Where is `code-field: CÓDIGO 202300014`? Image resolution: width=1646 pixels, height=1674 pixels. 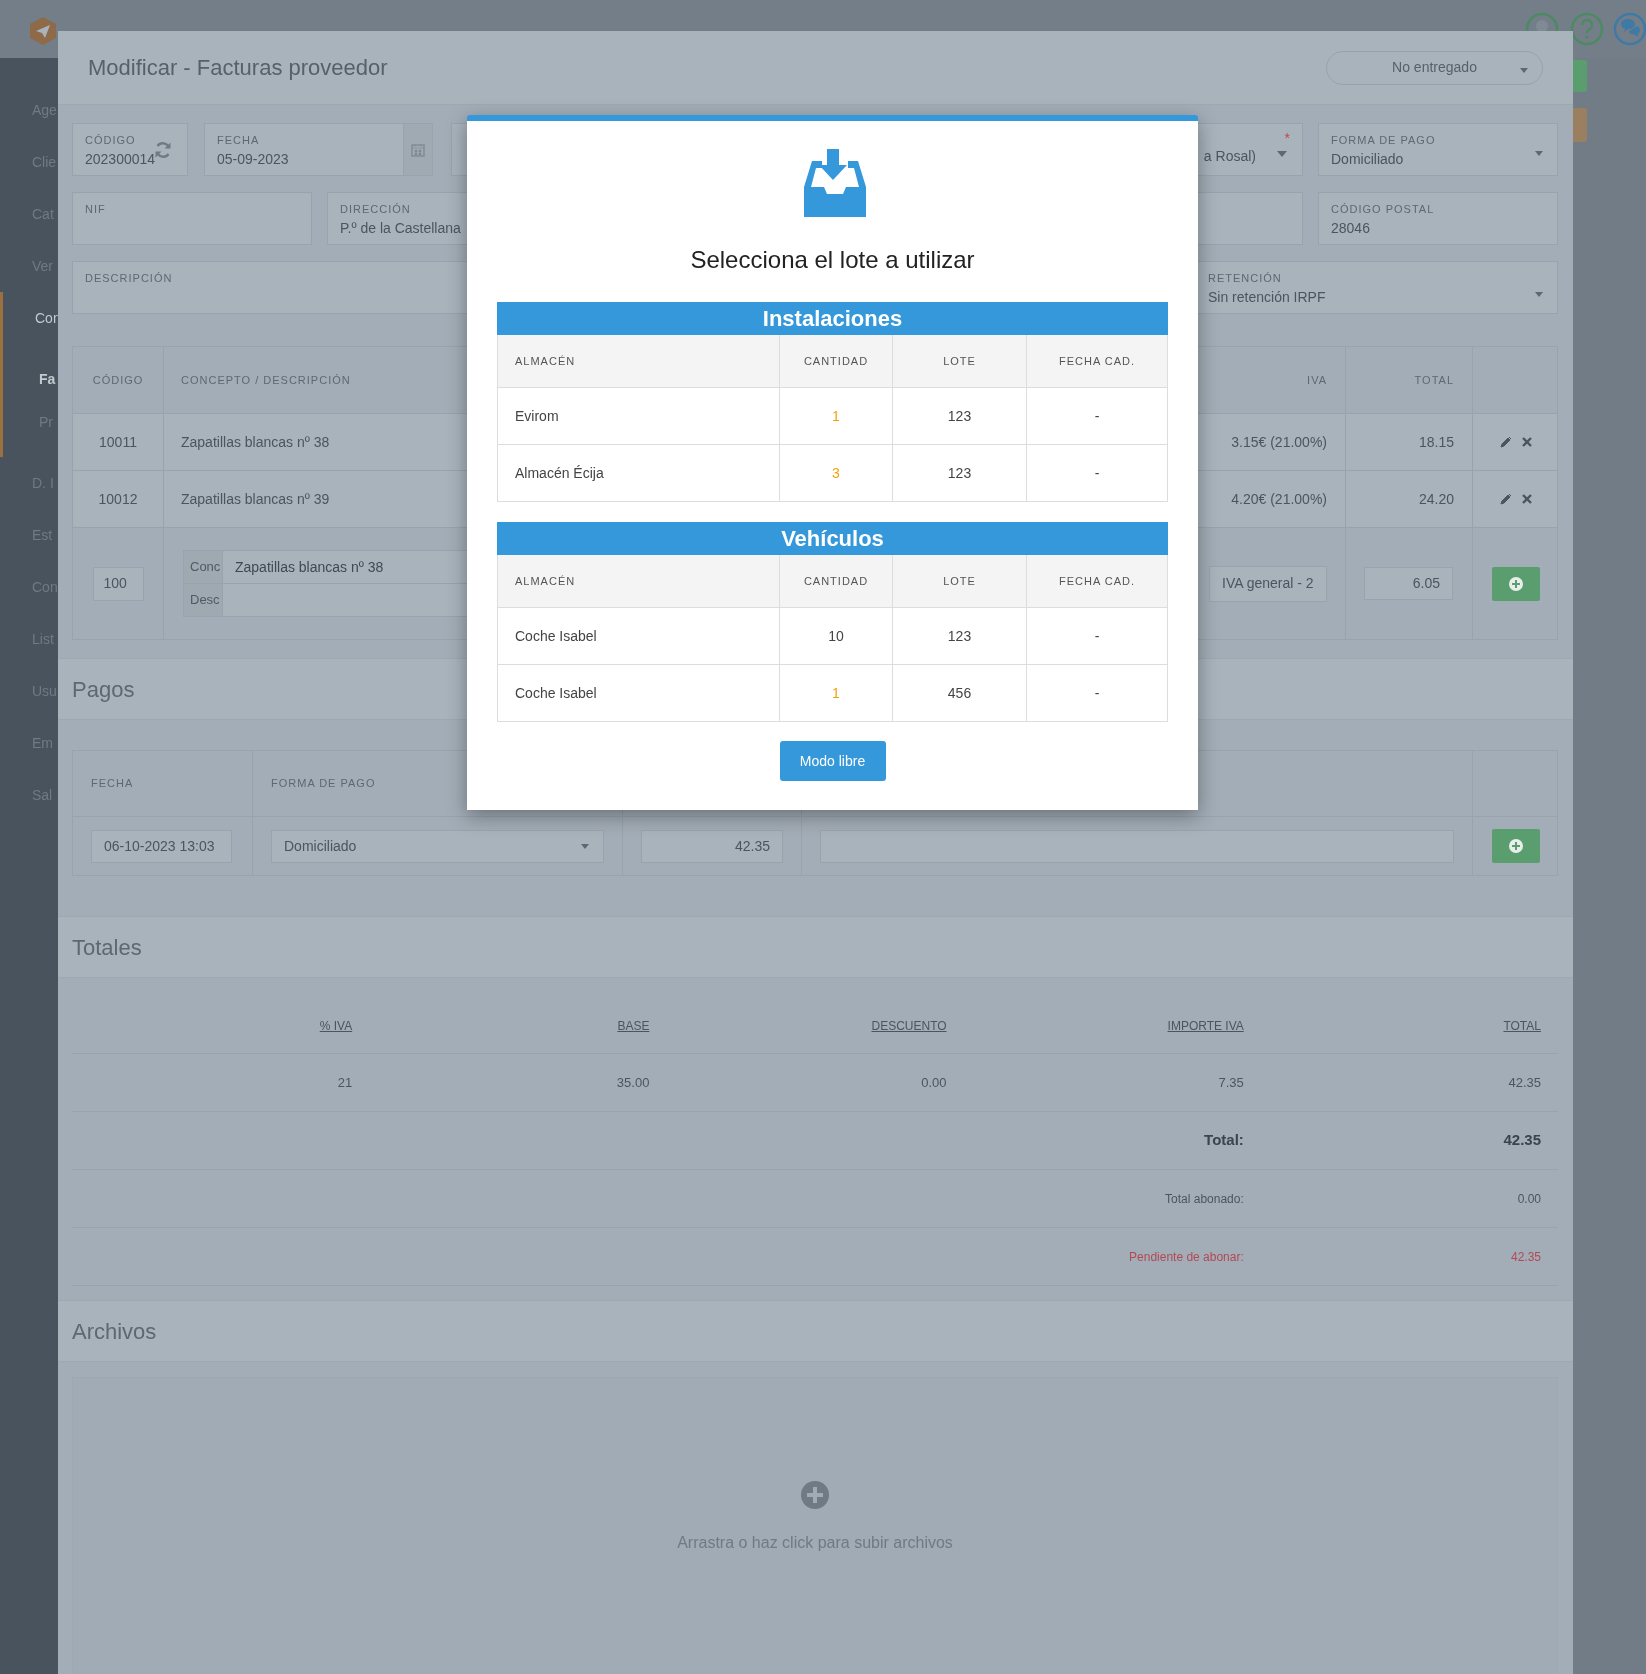 code-field: CÓDIGO 202300014 is located at coordinates (130, 149).